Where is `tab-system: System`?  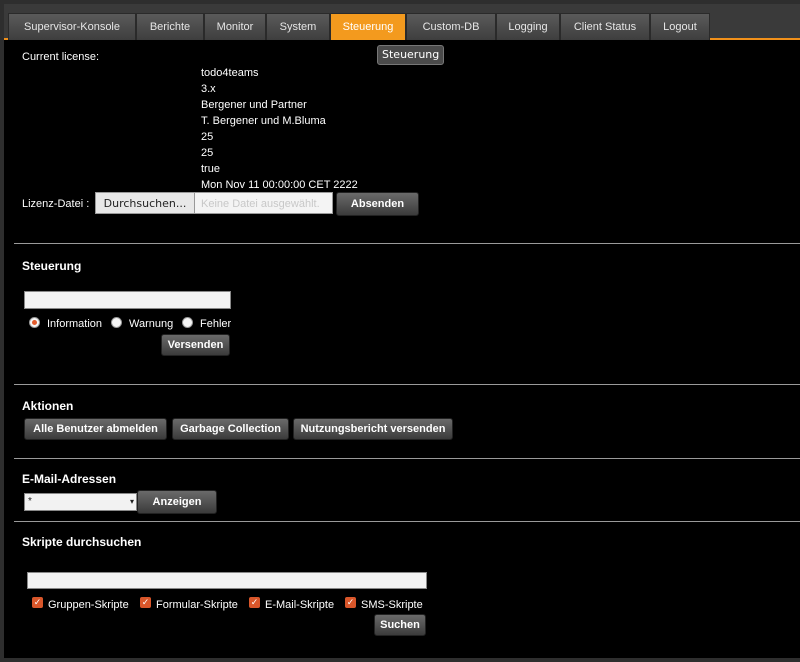 tab-system: System is located at coordinates (298, 26).